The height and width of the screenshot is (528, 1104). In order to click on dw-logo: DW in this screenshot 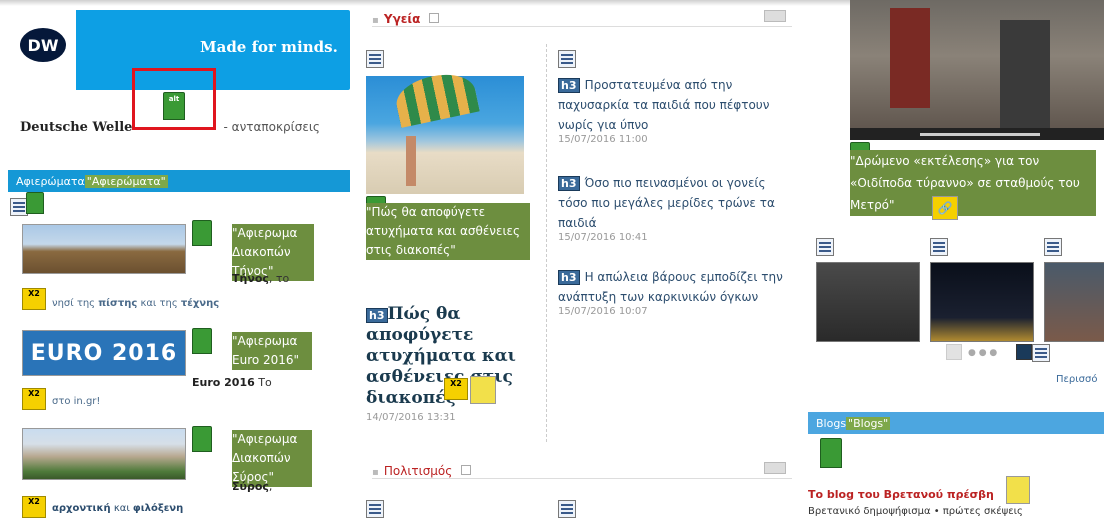, I will do `click(43, 45)`.